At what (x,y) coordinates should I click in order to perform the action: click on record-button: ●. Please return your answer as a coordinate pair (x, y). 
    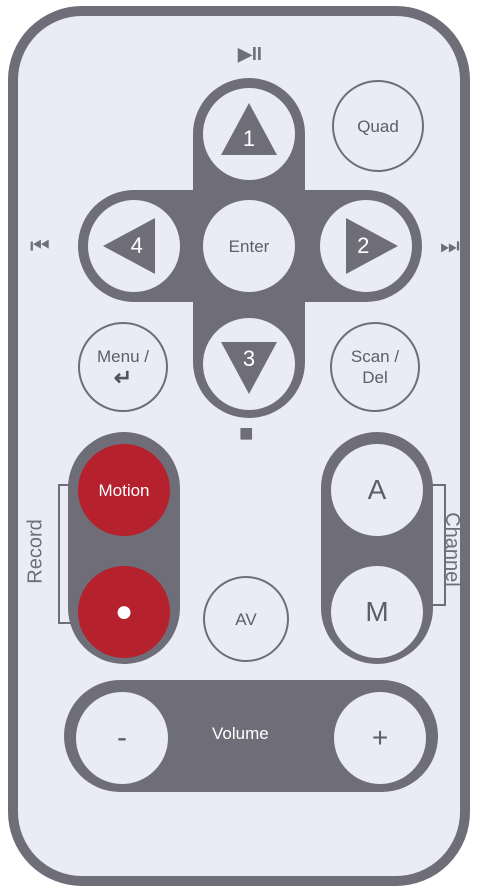
    Looking at the image, I should click on (124, 612).